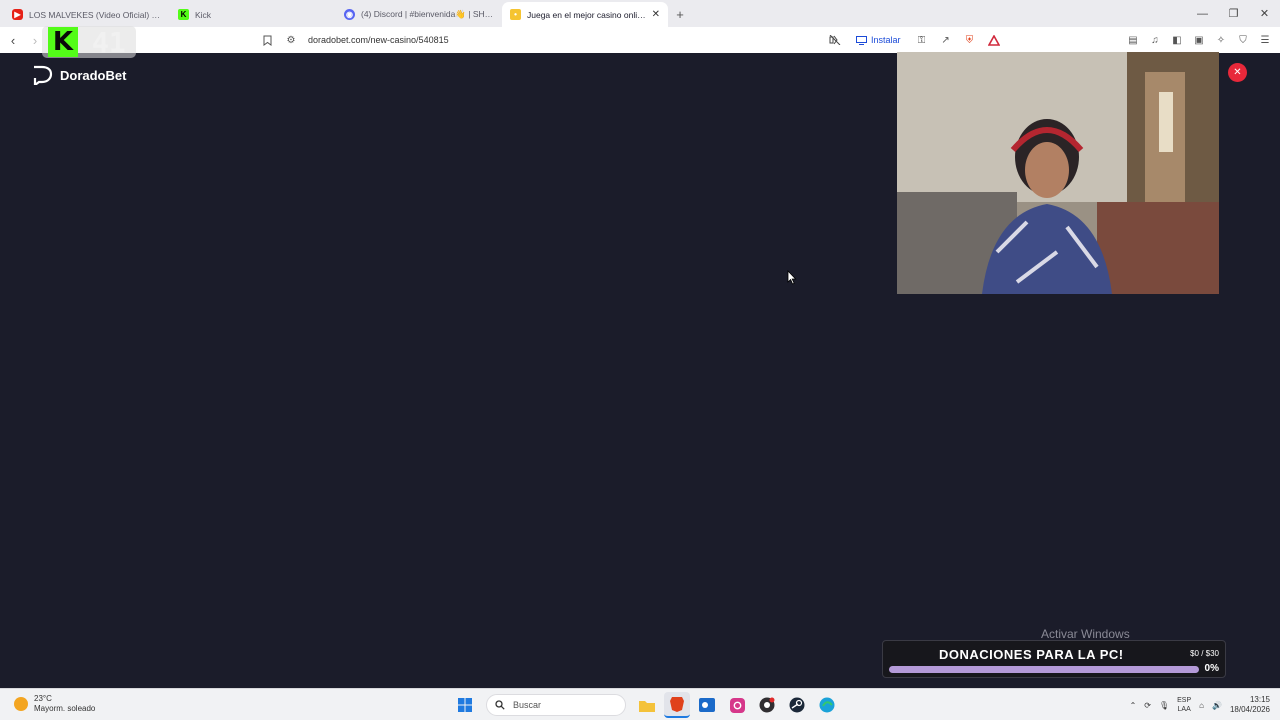 Image resolution: width=1280 pixels, height=720 pixels. Describe the element at coordinates (994, 40) in the screenshot. I see `brave-rewards-icon` at that location.